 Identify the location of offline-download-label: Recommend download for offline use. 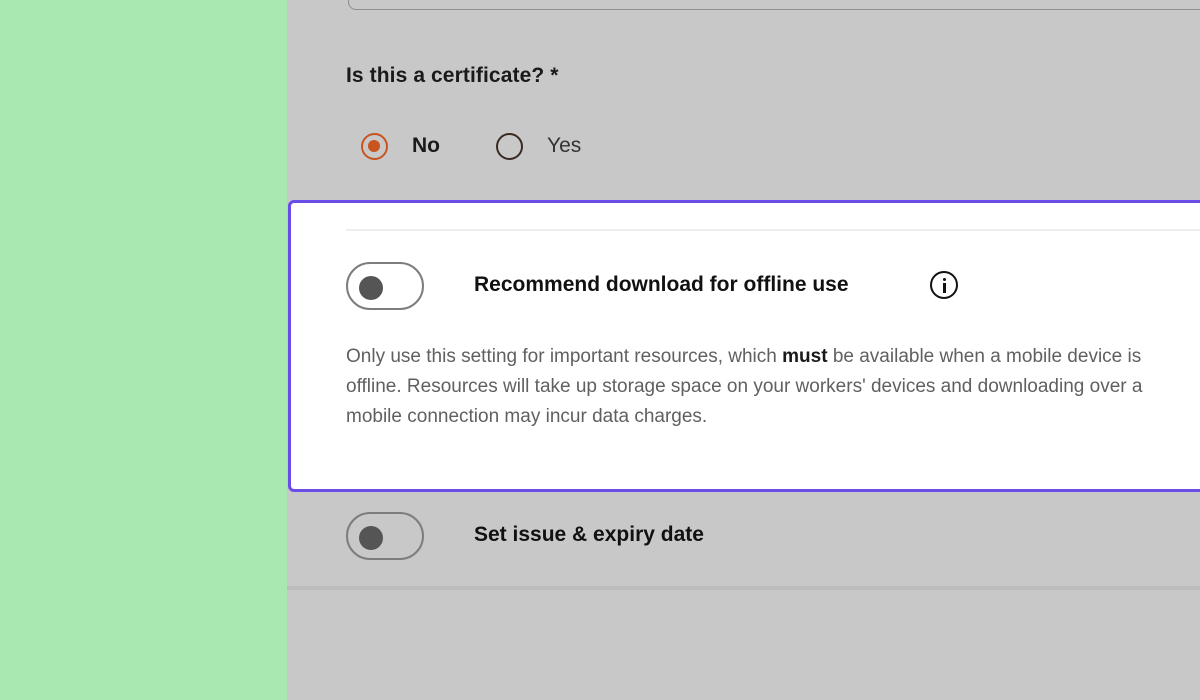
(661, 284).